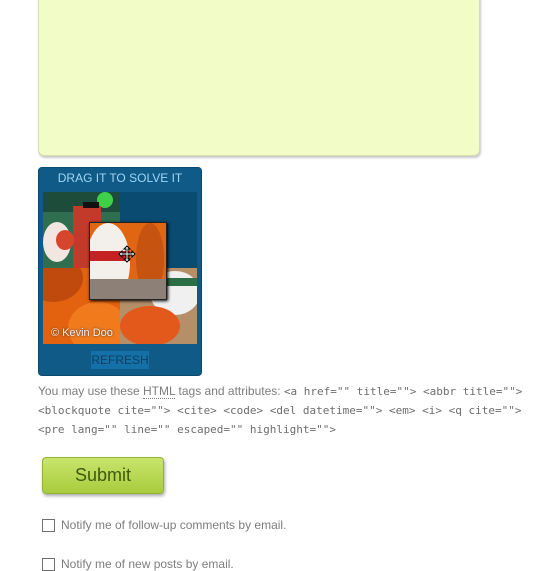 The width and height of the screenshot is (538, 571). Describe the element at coordinates (48, 564) in the screenshot. I see `notify-posts-checkbox` at that location.